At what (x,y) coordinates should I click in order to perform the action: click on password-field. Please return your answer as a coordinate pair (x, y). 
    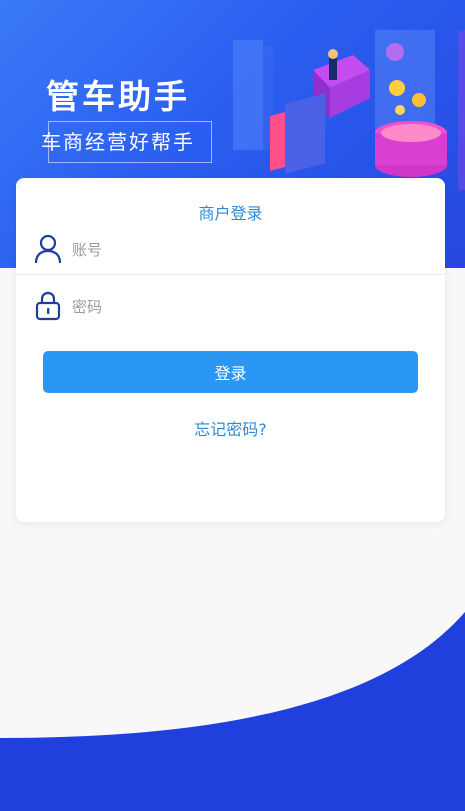
    Looking at the image, I should click on (230, 307).